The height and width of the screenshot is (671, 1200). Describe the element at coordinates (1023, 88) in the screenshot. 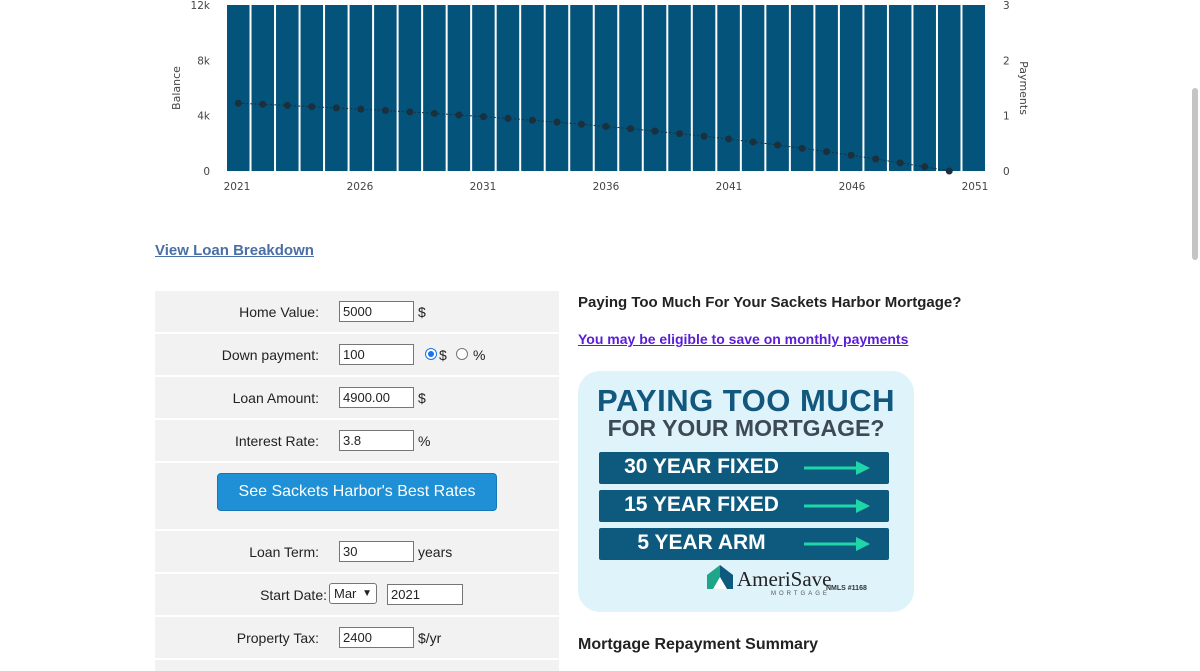

I see `y-axis-right-label: Payments` at that location.